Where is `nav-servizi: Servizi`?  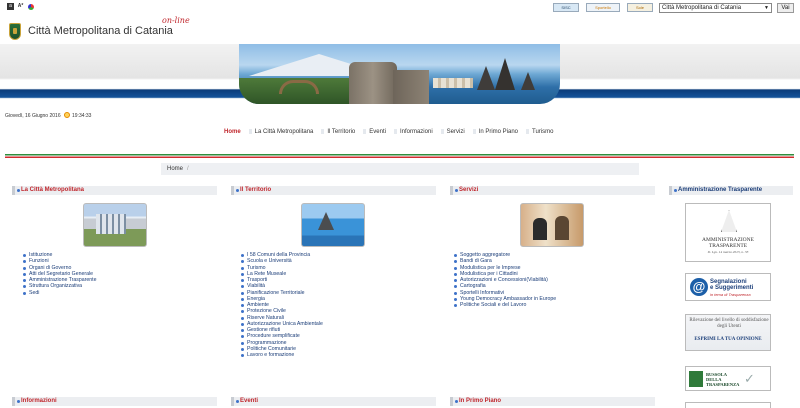 nav-servizi: Servizi is located at coordinates (456, 132).